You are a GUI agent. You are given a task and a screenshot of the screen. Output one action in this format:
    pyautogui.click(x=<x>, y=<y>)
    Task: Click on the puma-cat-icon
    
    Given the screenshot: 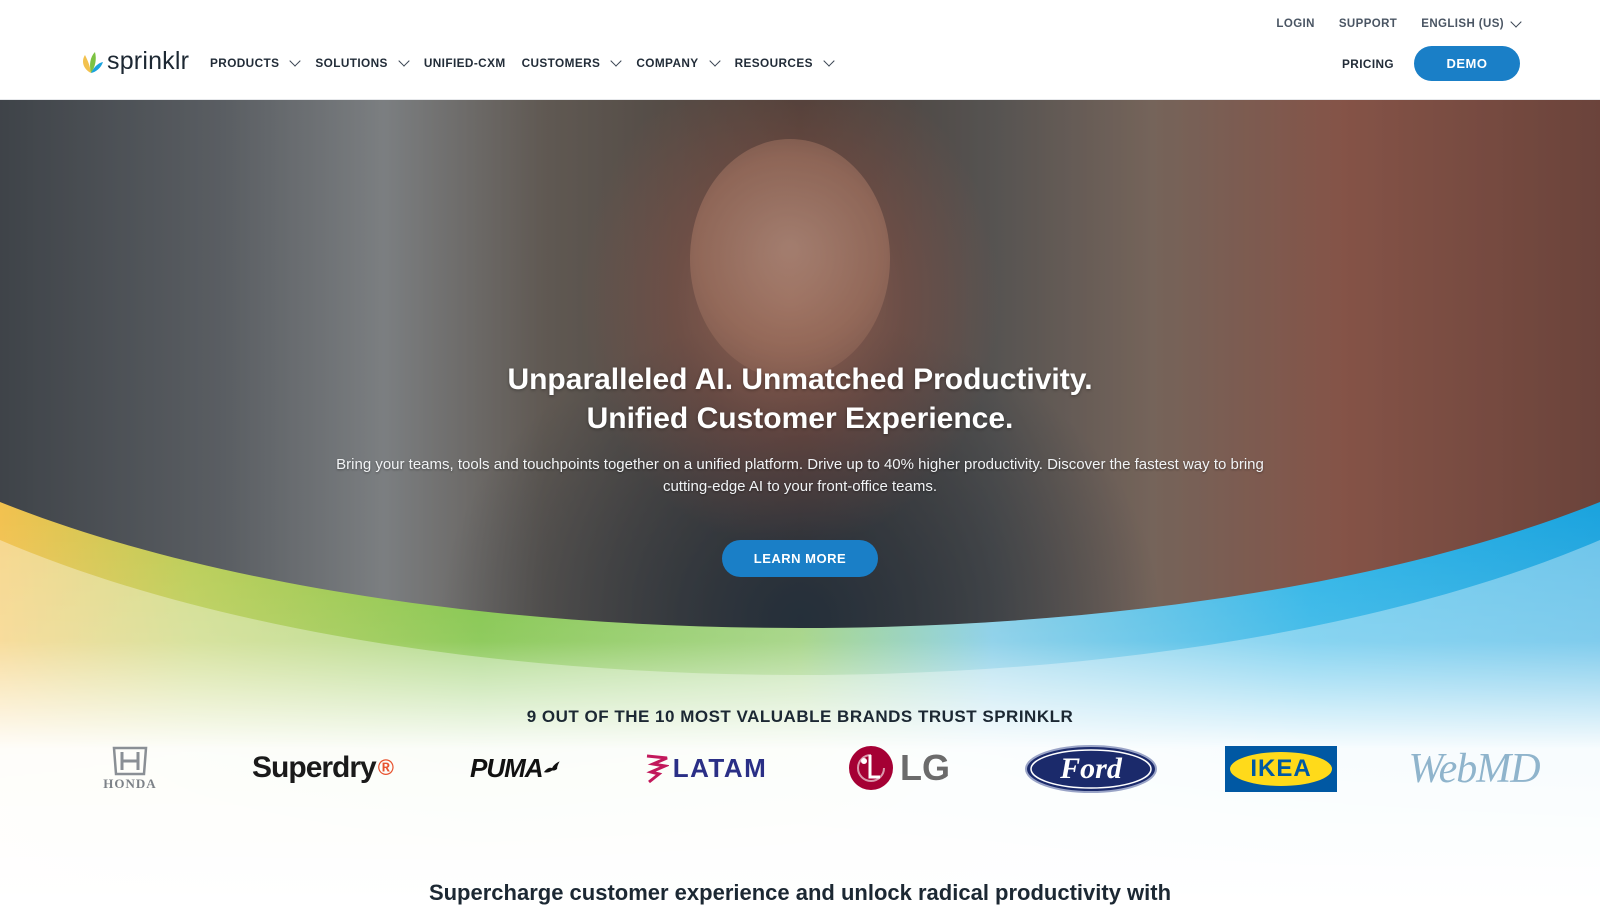 What is the action you would take?
    pyautogui.click(x=551, y=767)
    